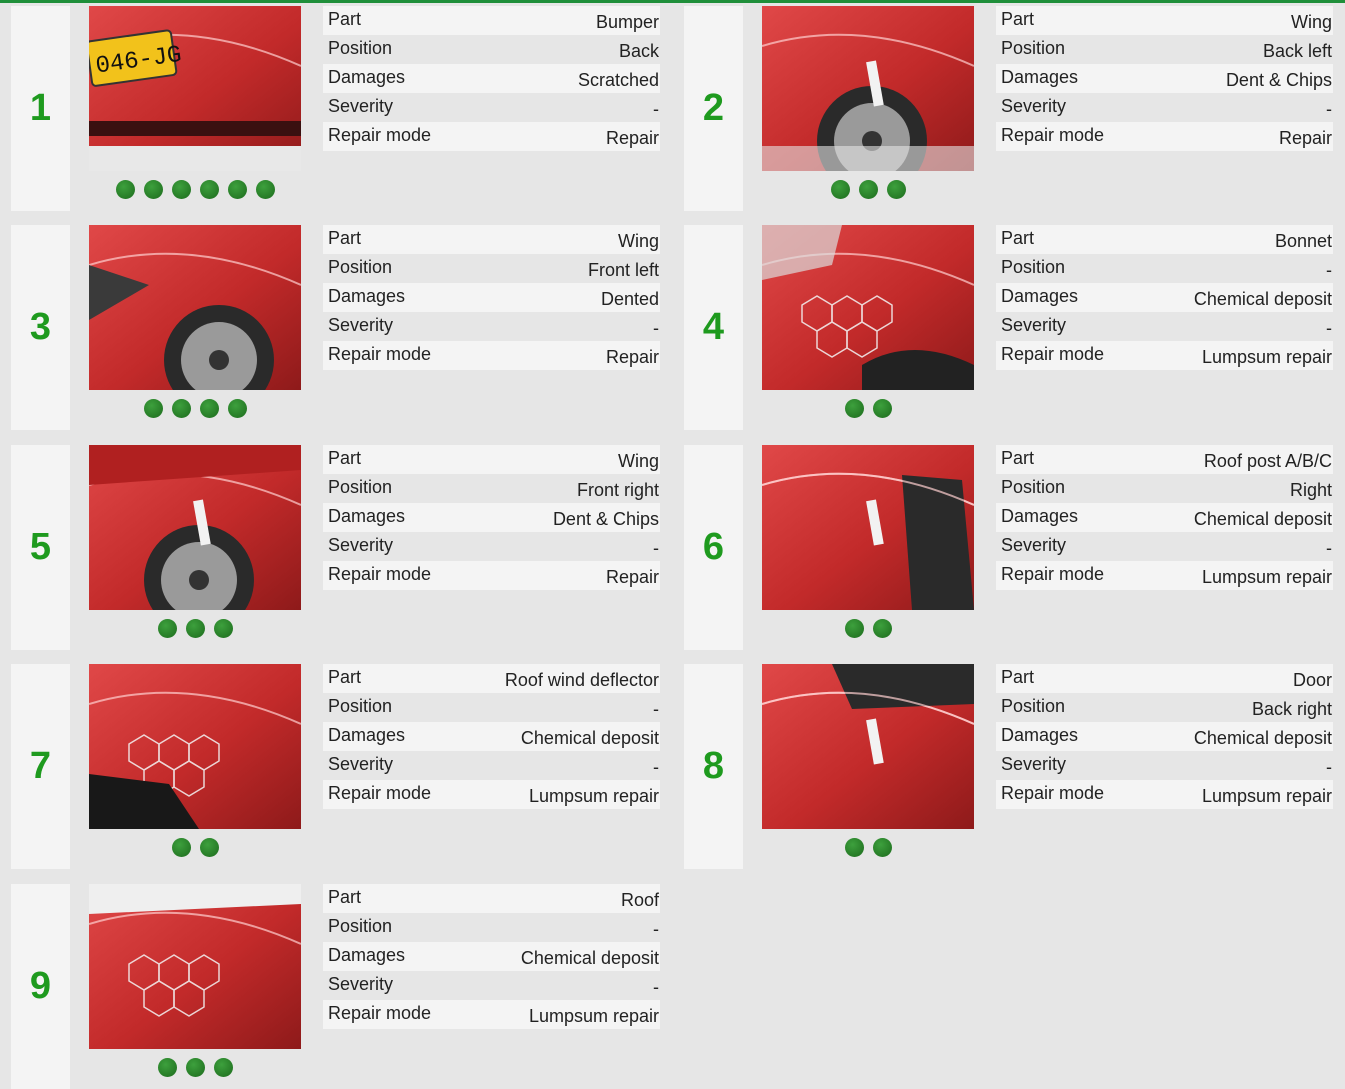 Image resolution: width=1345 pixels, height=1089 pixels. Describe the element at coordinates (1267, 461) in the screenshot. I see `value-part: Roof post A/B/C` at that location.